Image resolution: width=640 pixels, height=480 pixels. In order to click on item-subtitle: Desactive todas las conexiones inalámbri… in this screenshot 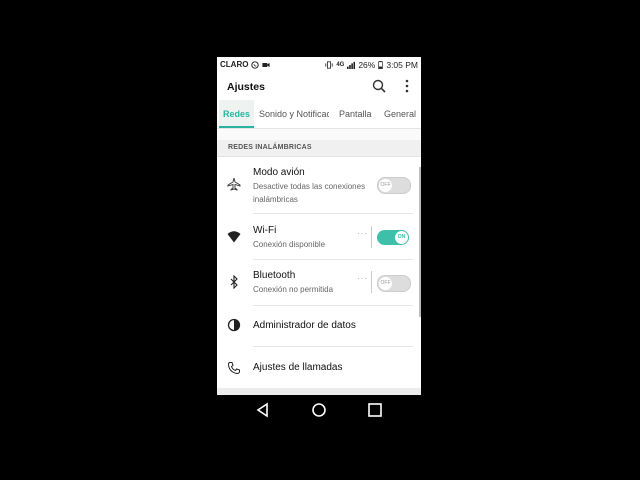, I will do `click(309, 193)`.